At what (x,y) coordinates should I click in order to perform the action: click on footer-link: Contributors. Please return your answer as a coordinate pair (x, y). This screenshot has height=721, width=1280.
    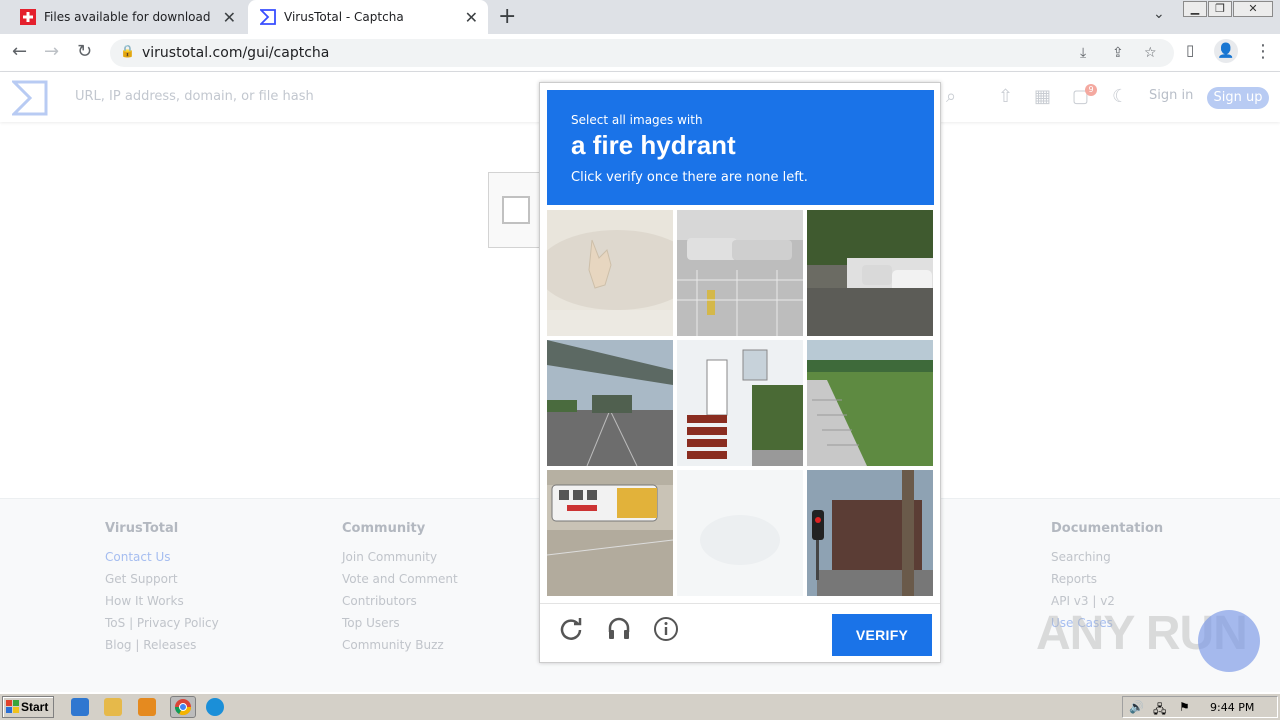
    Looking at the image, I should click on (400, 605).